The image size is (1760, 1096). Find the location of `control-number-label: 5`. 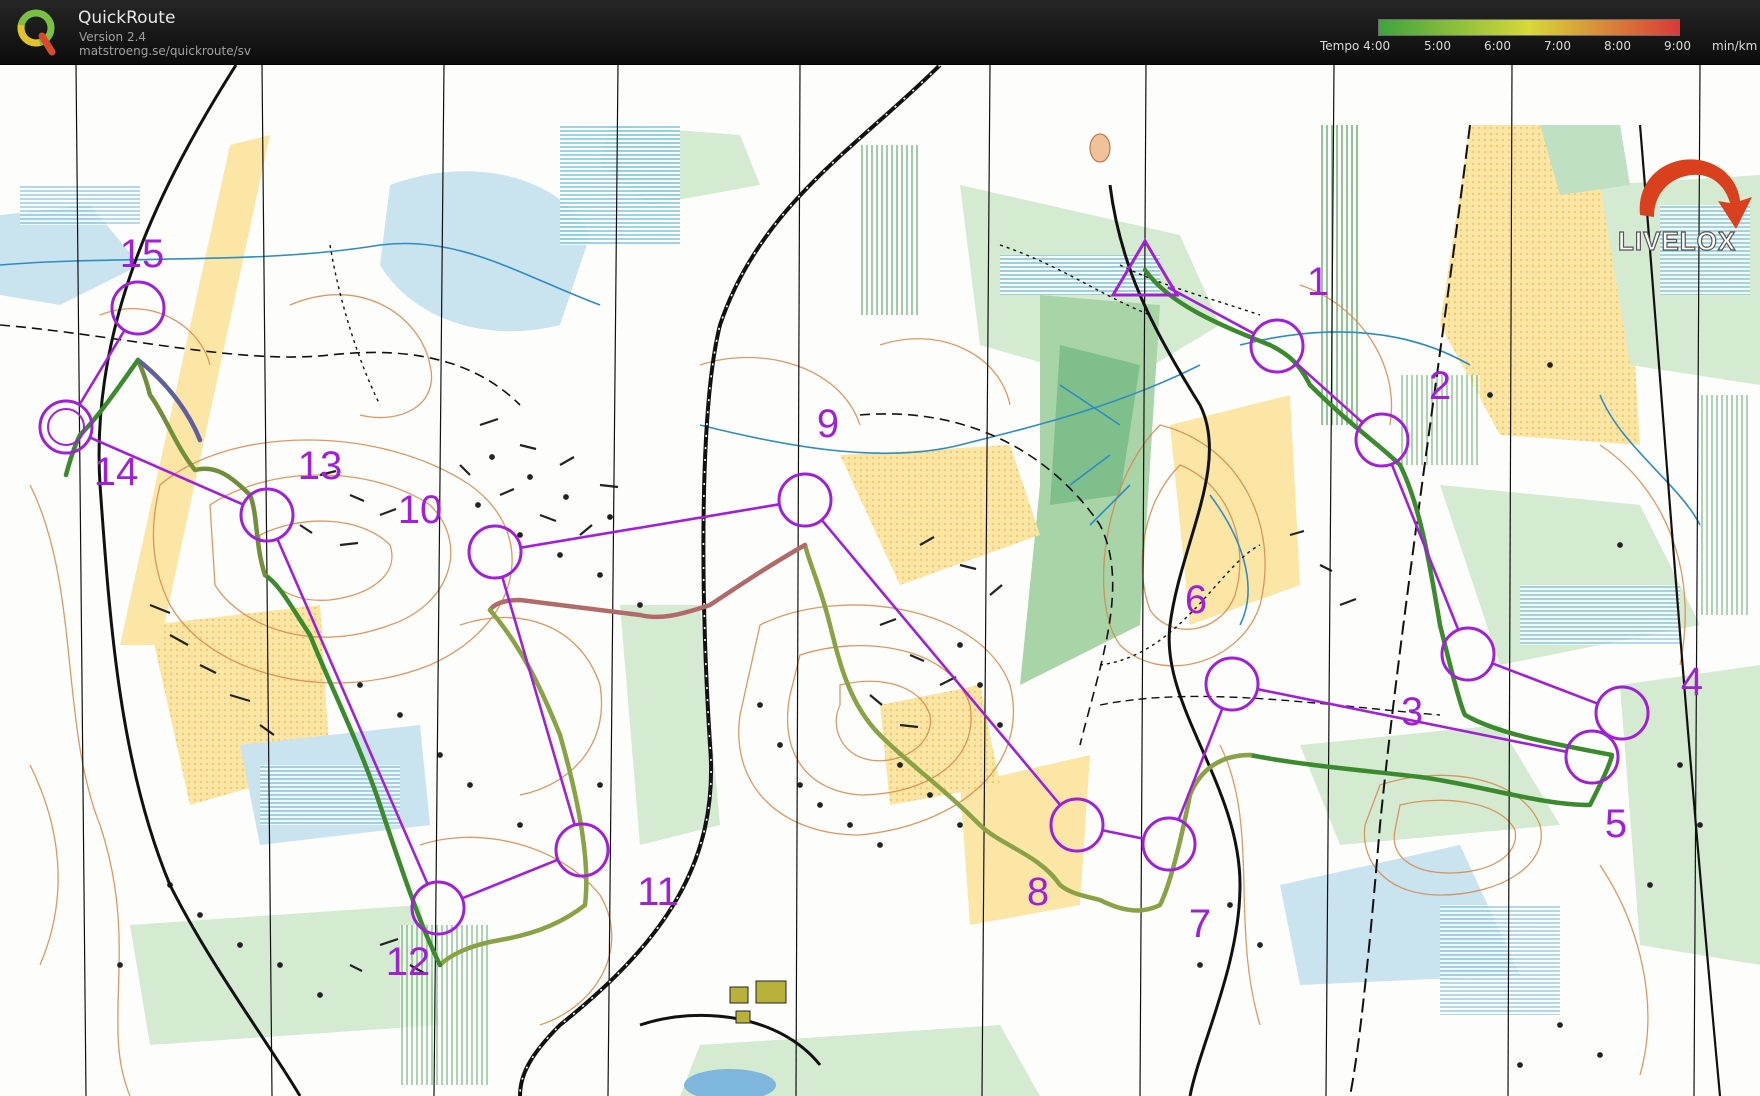

control-number-label: 5 is located at coordinates (1616, 824).